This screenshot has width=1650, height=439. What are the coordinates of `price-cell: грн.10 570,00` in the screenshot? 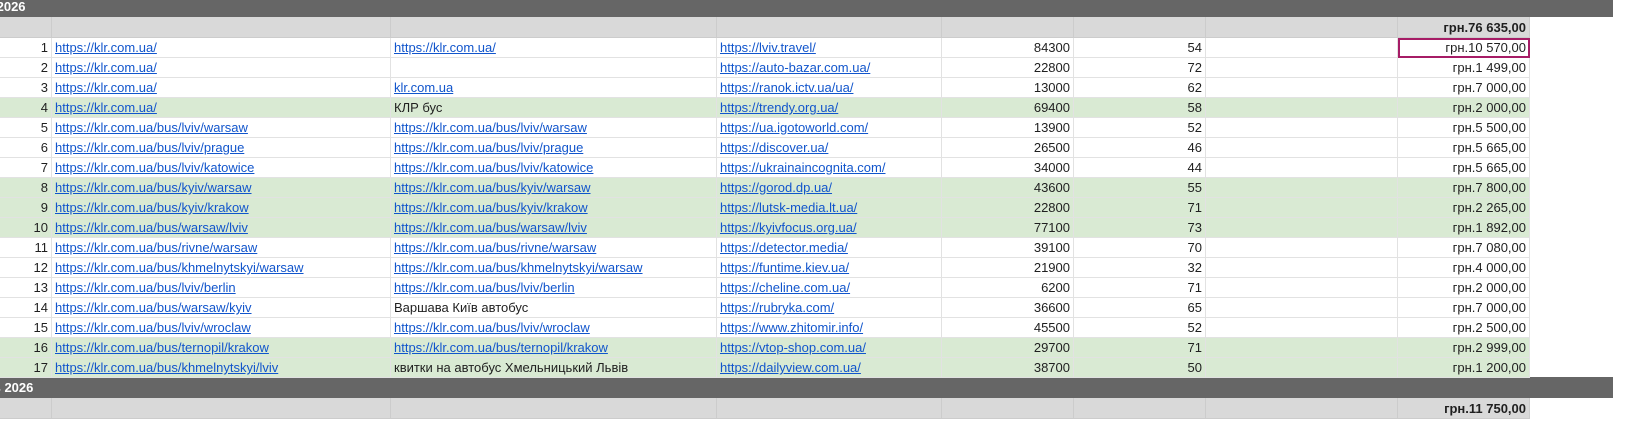 It's located at (1463, 47).